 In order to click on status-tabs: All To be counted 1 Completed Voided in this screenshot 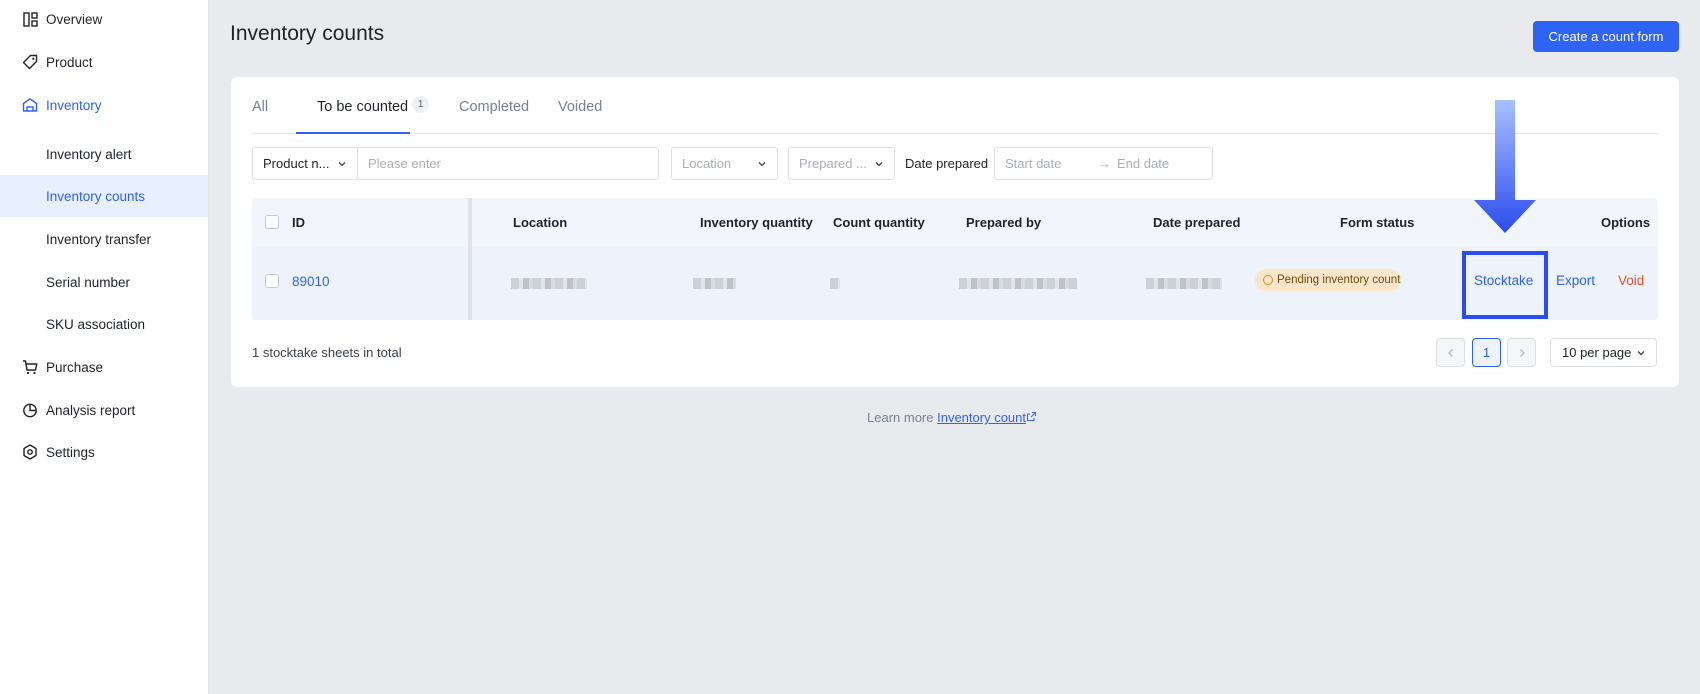, I will do `click(955, 105)`.